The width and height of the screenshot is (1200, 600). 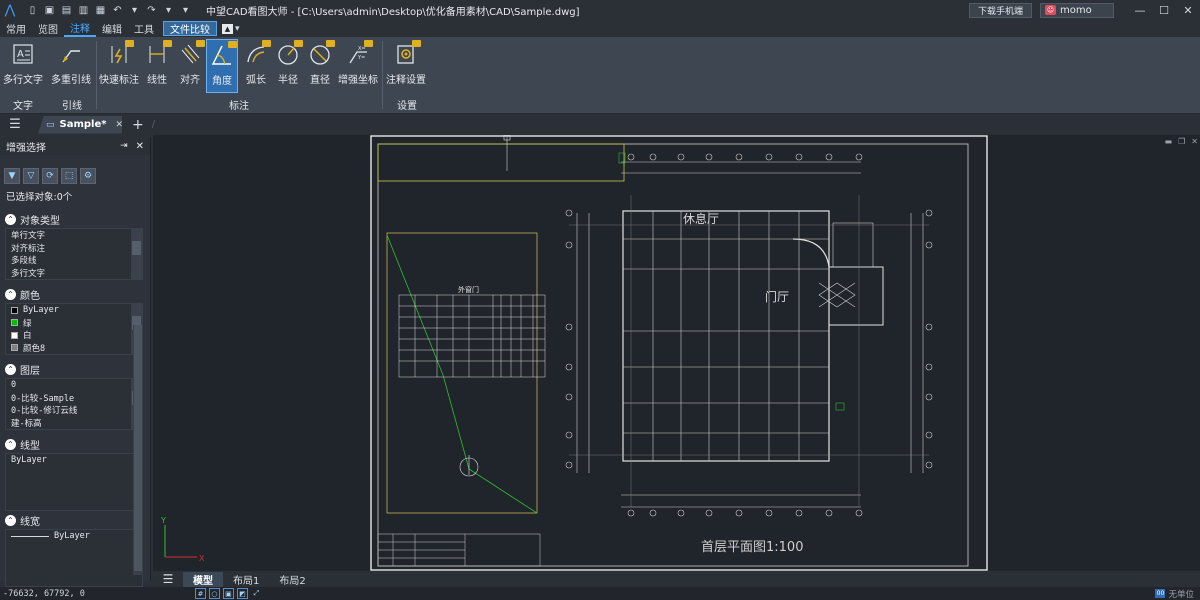 What do you see at coordinates (66, 10) in the screenshot?
I see `save-icon: ▤` at bounding box center [66, 10].